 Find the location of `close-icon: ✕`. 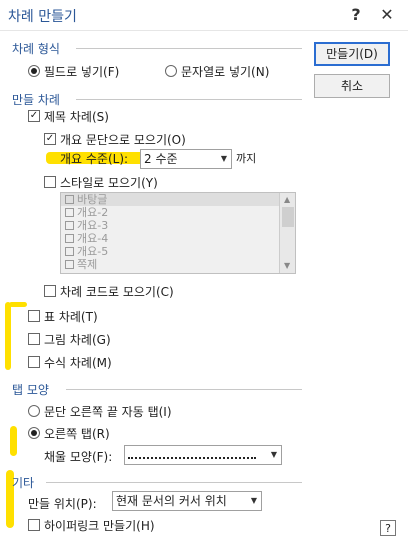

close-icon: ✕ is located at coordinates (387, 15).